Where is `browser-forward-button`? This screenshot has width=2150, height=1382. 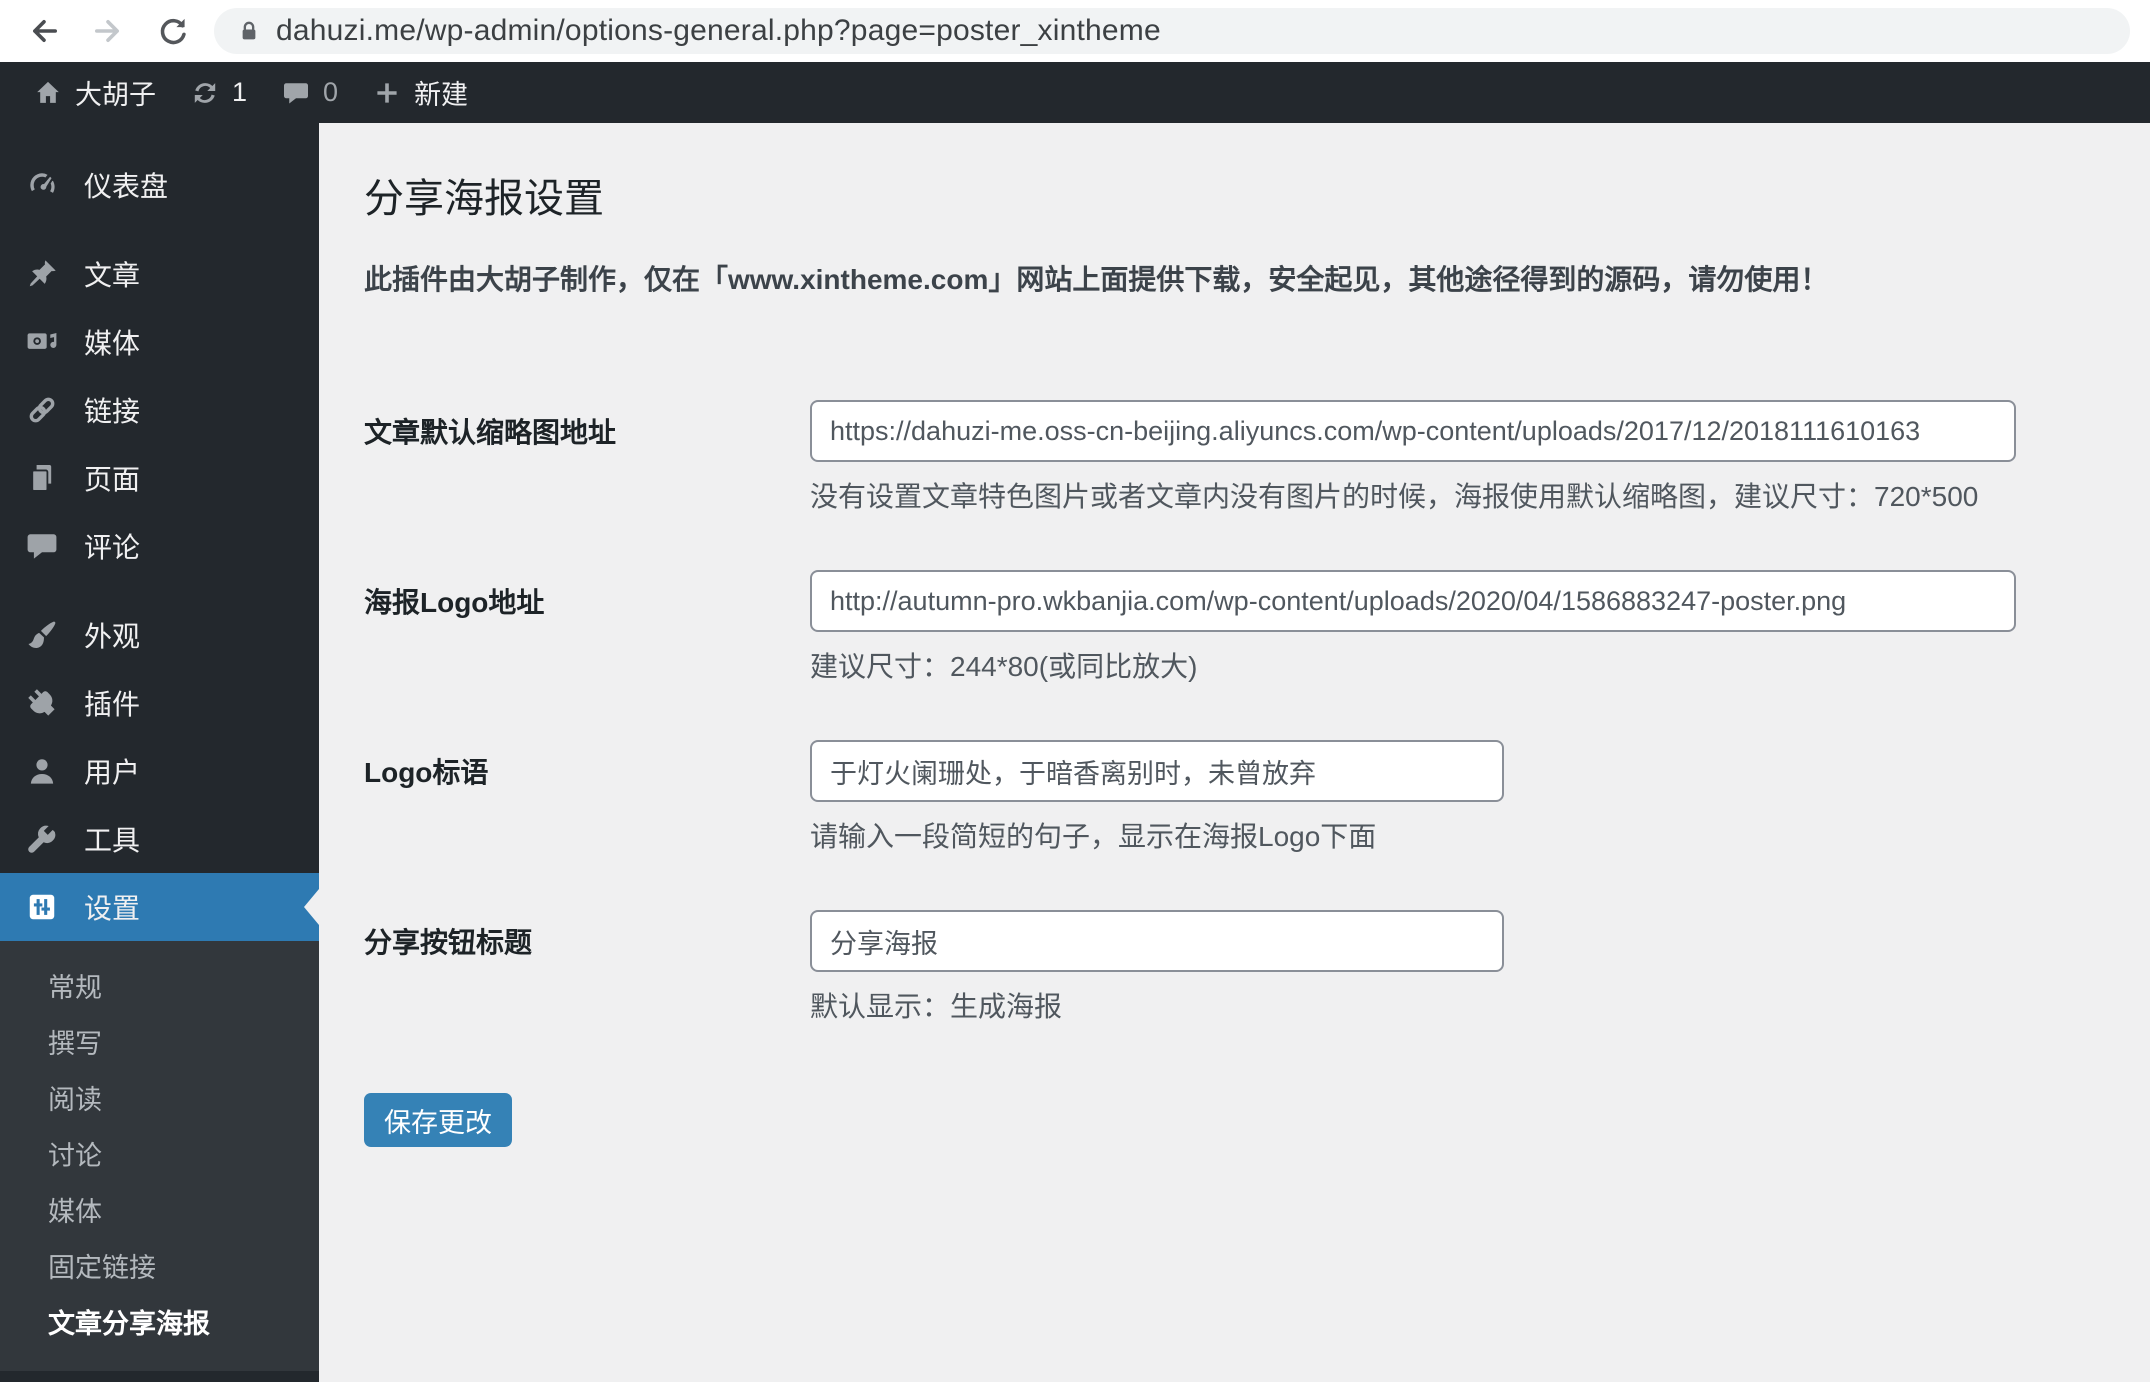 browser-forward-button is located at coordinates (108, 31).